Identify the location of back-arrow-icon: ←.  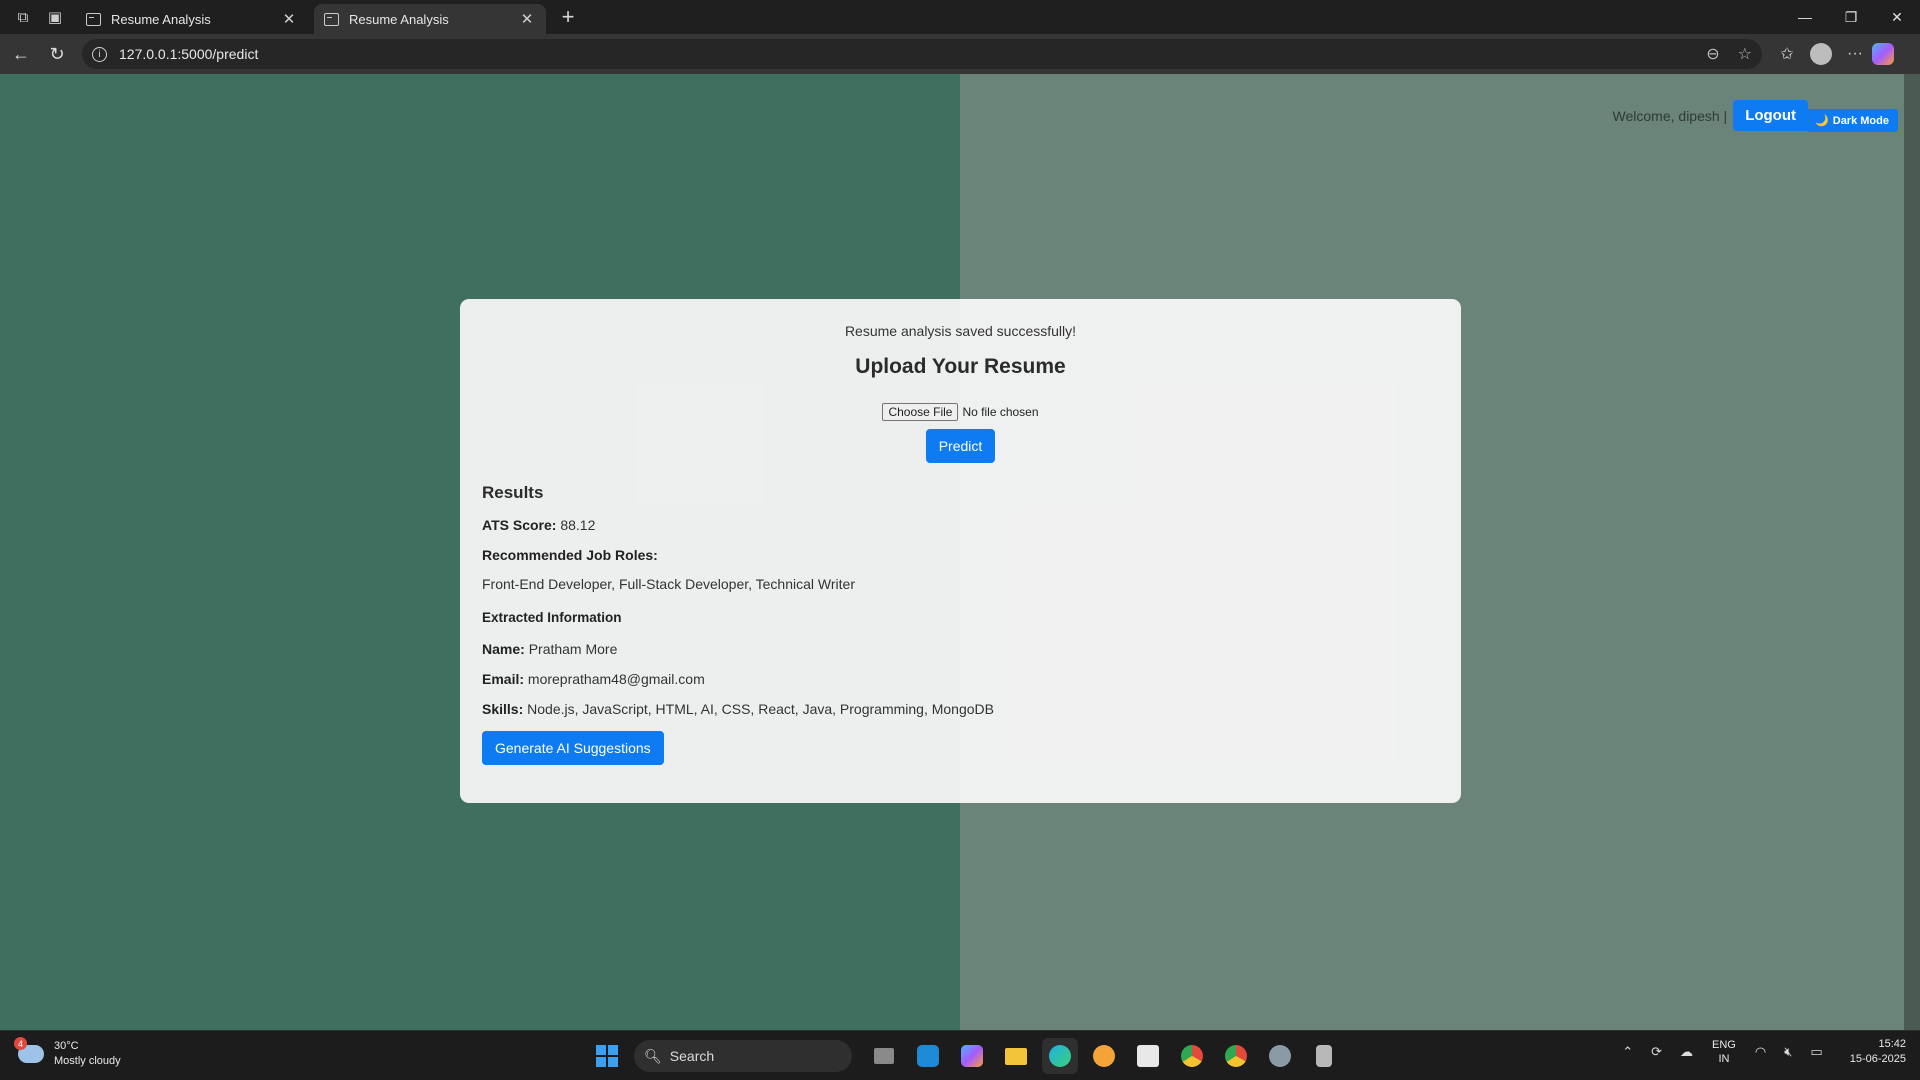
(21, 54).